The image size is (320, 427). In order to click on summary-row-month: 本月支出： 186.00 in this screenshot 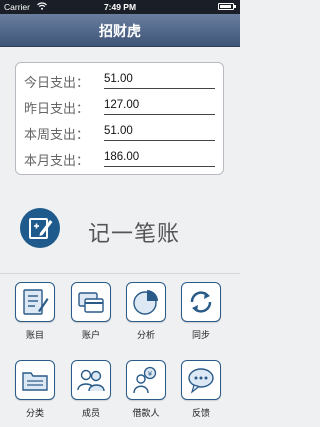, I will do `click(119, 158)`.